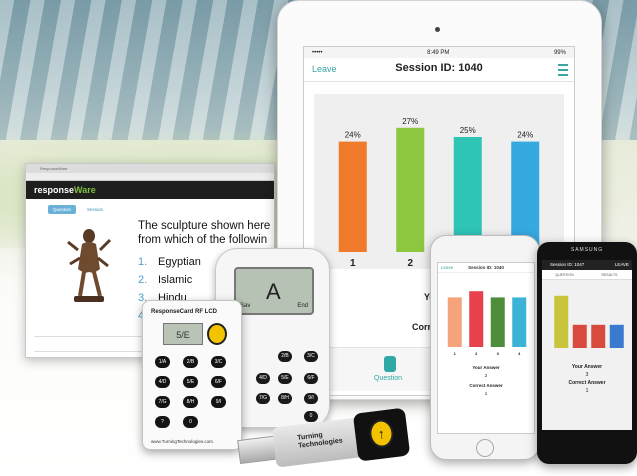  Describe the element at coordinates (587, 250) in the screenshot. I see `samsung-brand: SAMSUNG` at that location.